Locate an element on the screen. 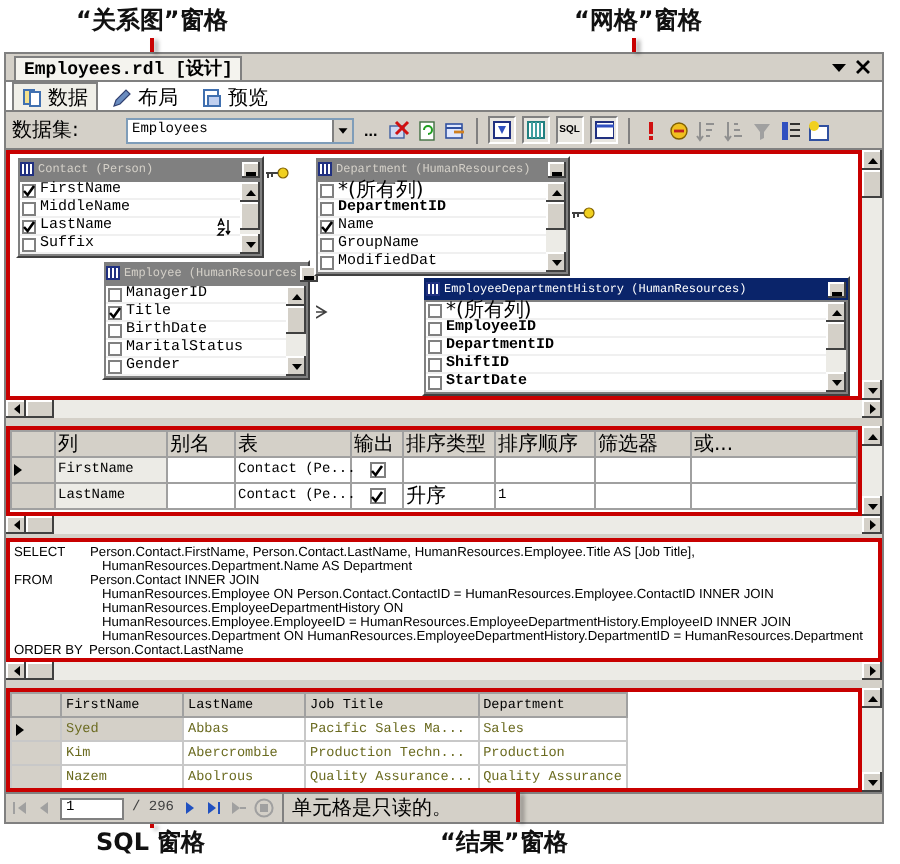  group-icon is located at coordinates (790, 130).